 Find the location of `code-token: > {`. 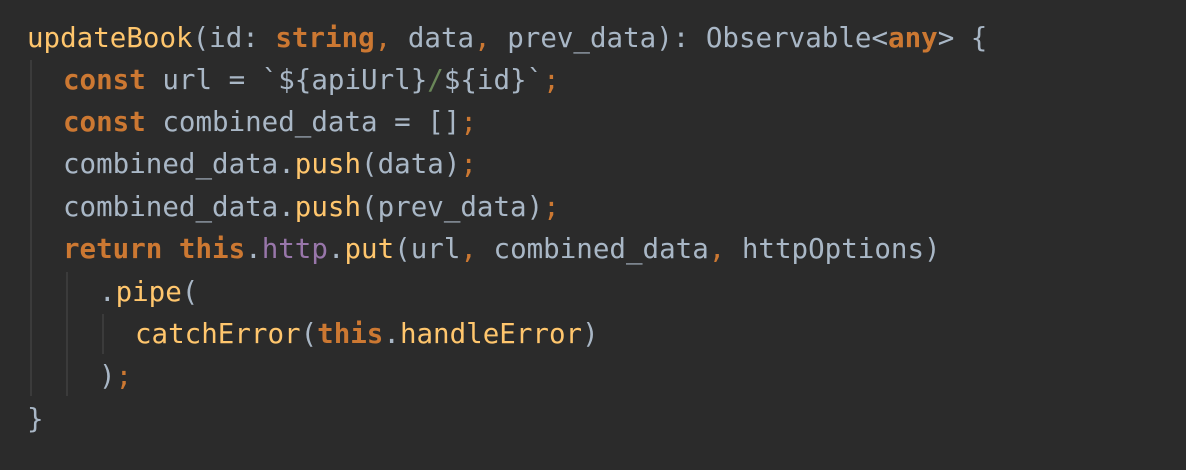

code-token: > { is located at coordinates (962, 38).